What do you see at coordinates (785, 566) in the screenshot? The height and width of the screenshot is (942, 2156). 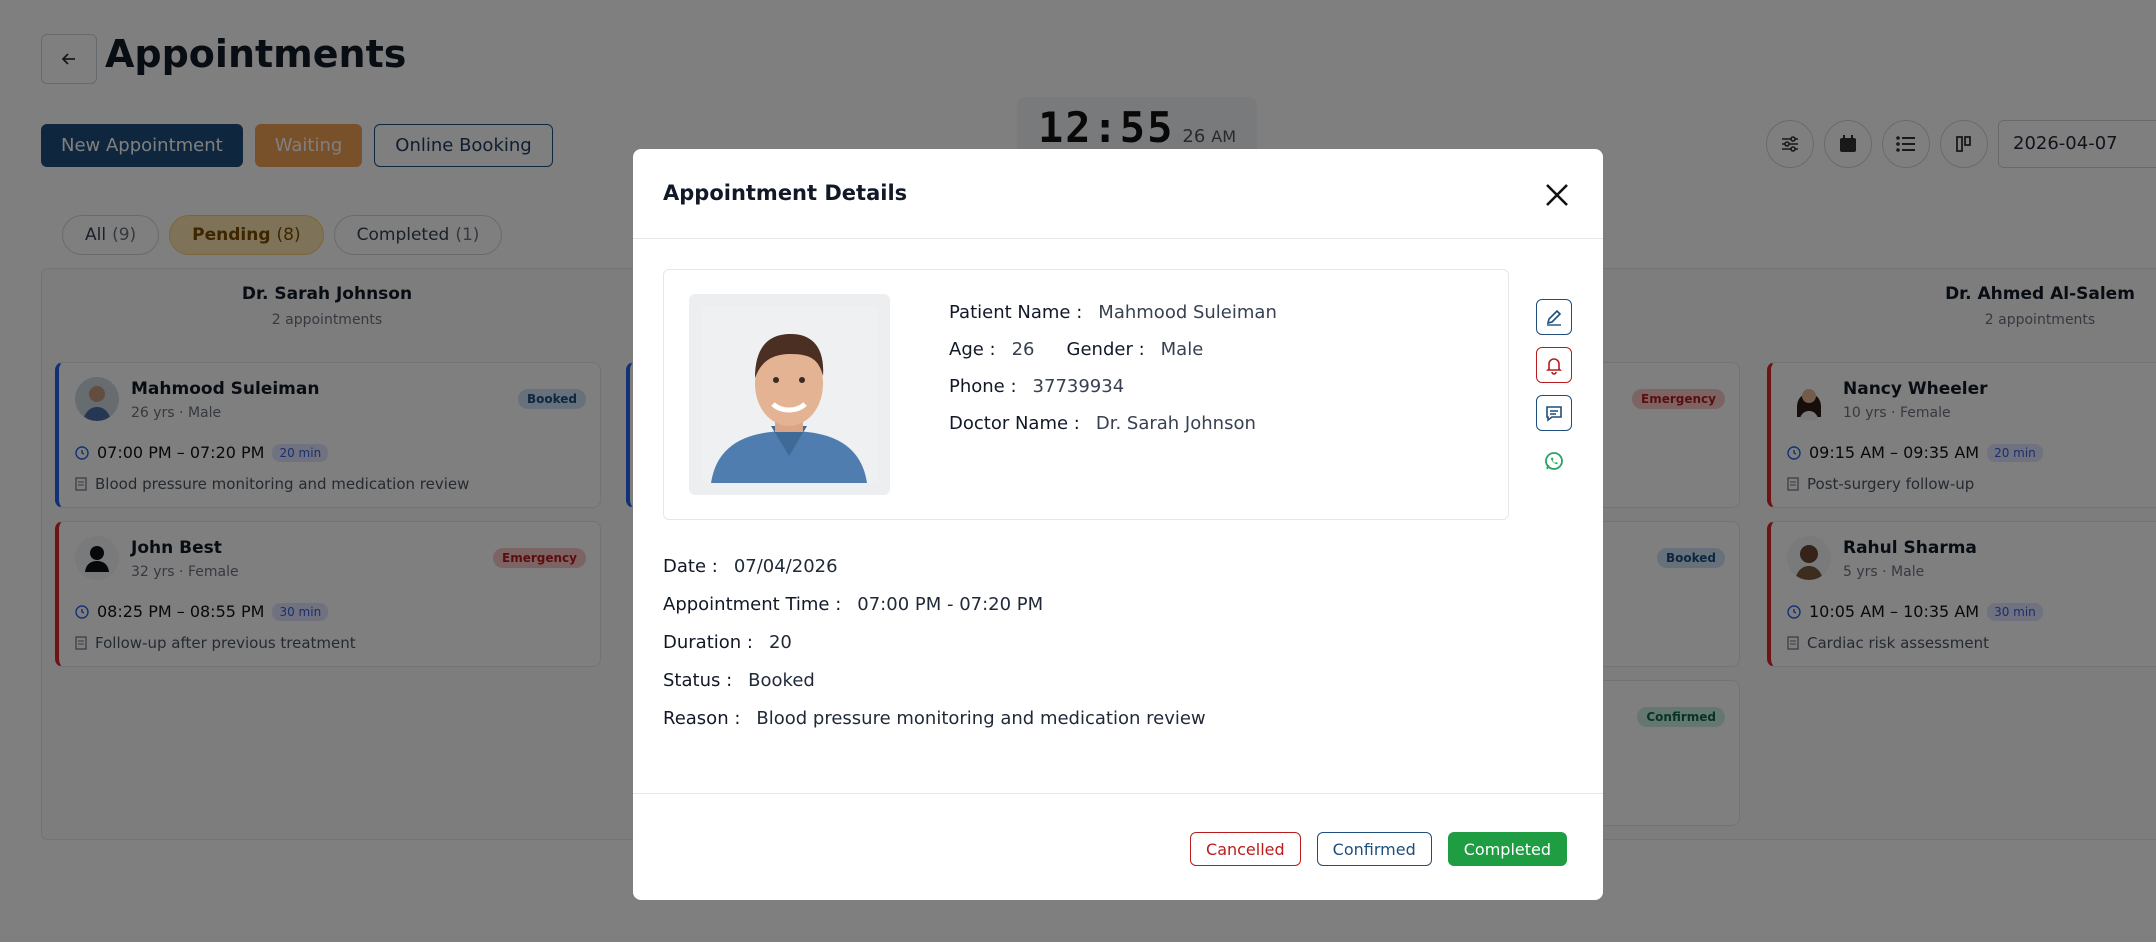 I see `date-value: 07/04/2026` at bounding box center [785, 566].